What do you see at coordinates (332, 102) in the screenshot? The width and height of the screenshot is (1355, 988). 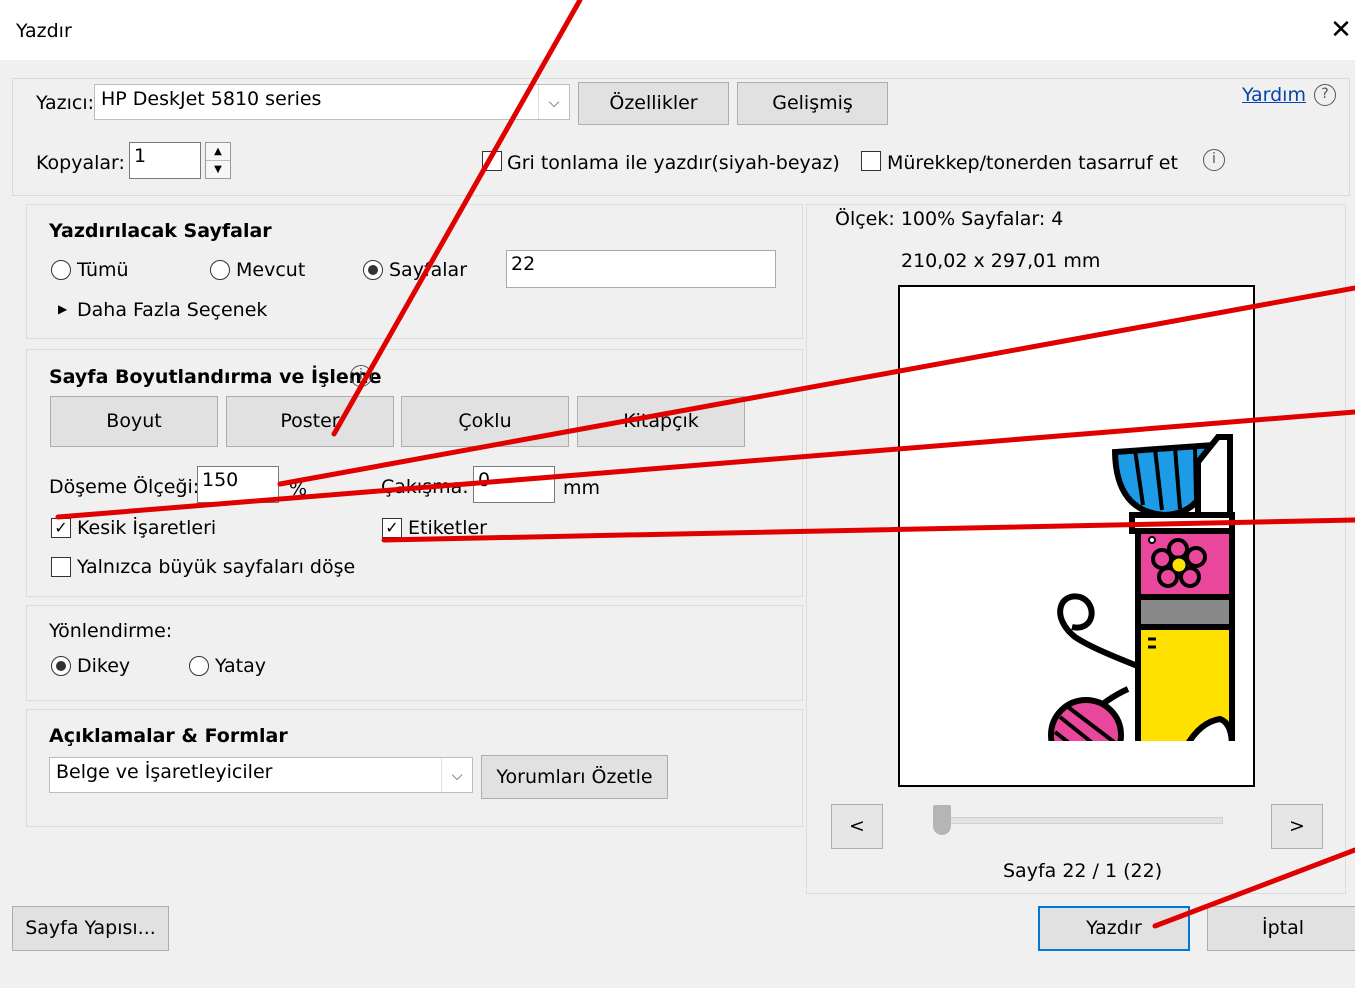 I see `printer-select: HP DeskJet 5810 series ⌵` at bounding box center [332, 102].